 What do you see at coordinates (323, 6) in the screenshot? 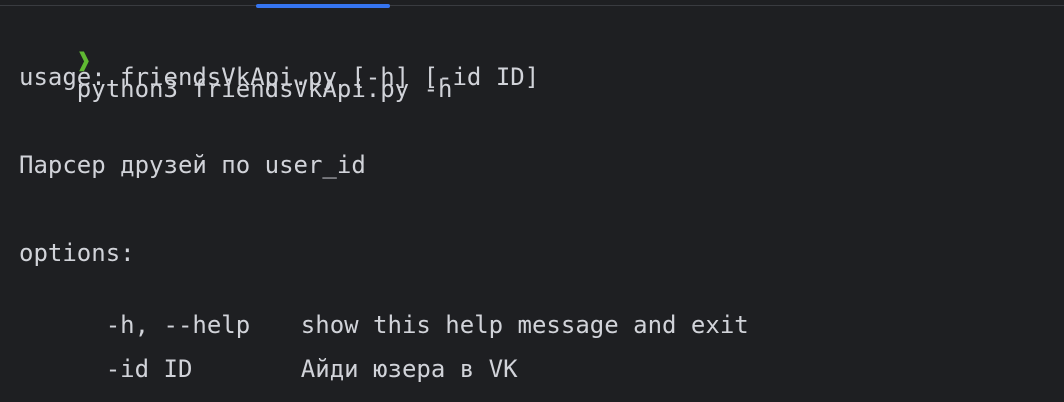
I see `active-tab-indicator` at bounding box center [323, 6].